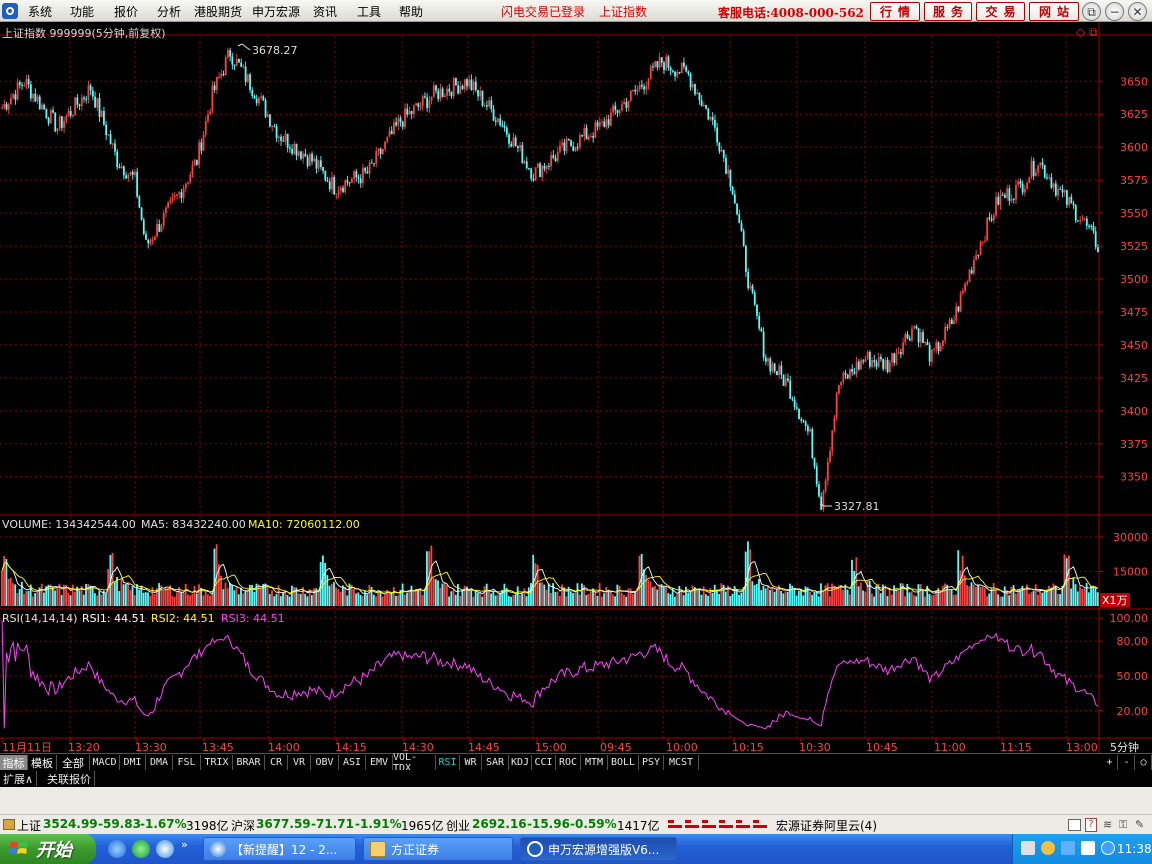  What do you see at coordinates (117, 849) in the screenshot?
I see `ie-quicklaunch-icon` at bounding box center [117, 849].